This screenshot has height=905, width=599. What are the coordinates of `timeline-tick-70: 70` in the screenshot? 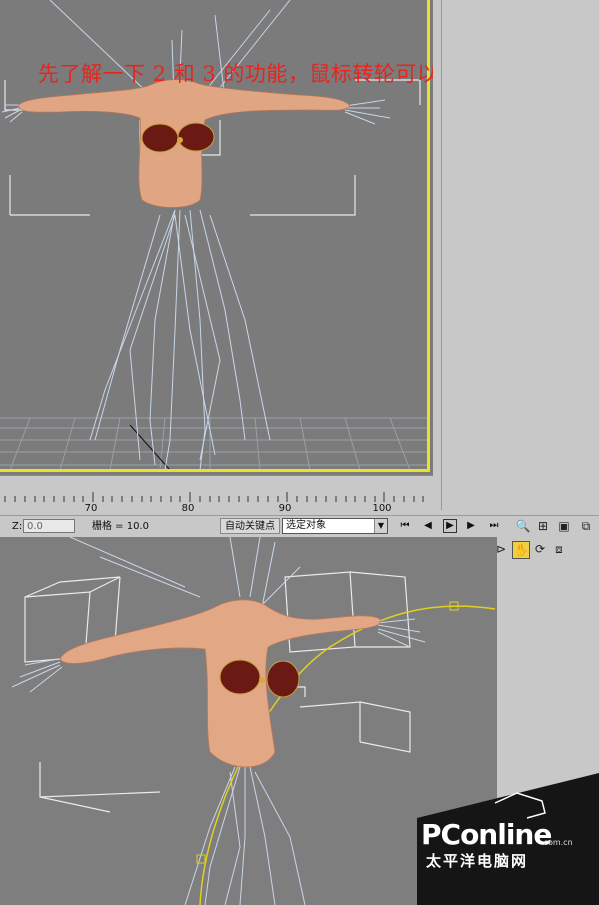 It's located at (91, 508).